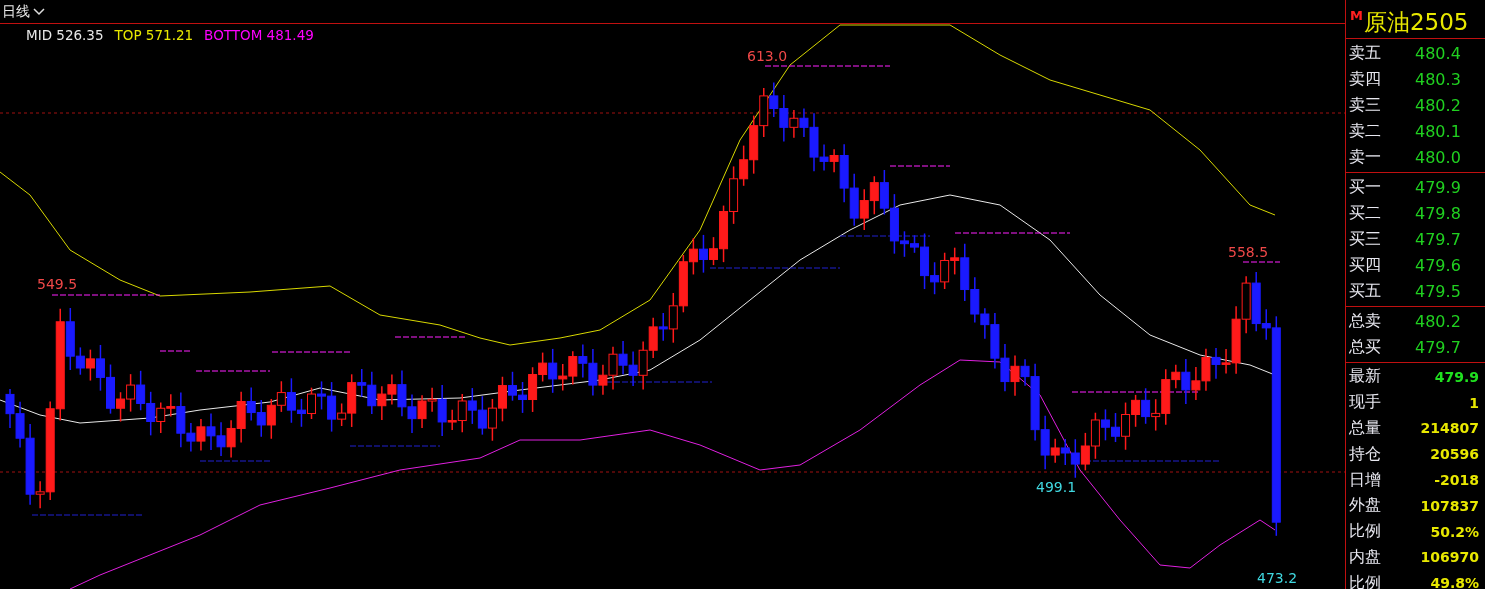 The height and width of the screenshot is (589, 1485). What do you see at coordinates (1454, 531) in the screenshot?
I see `stat-value: 50.2%` at bounding box center [1454, 531].